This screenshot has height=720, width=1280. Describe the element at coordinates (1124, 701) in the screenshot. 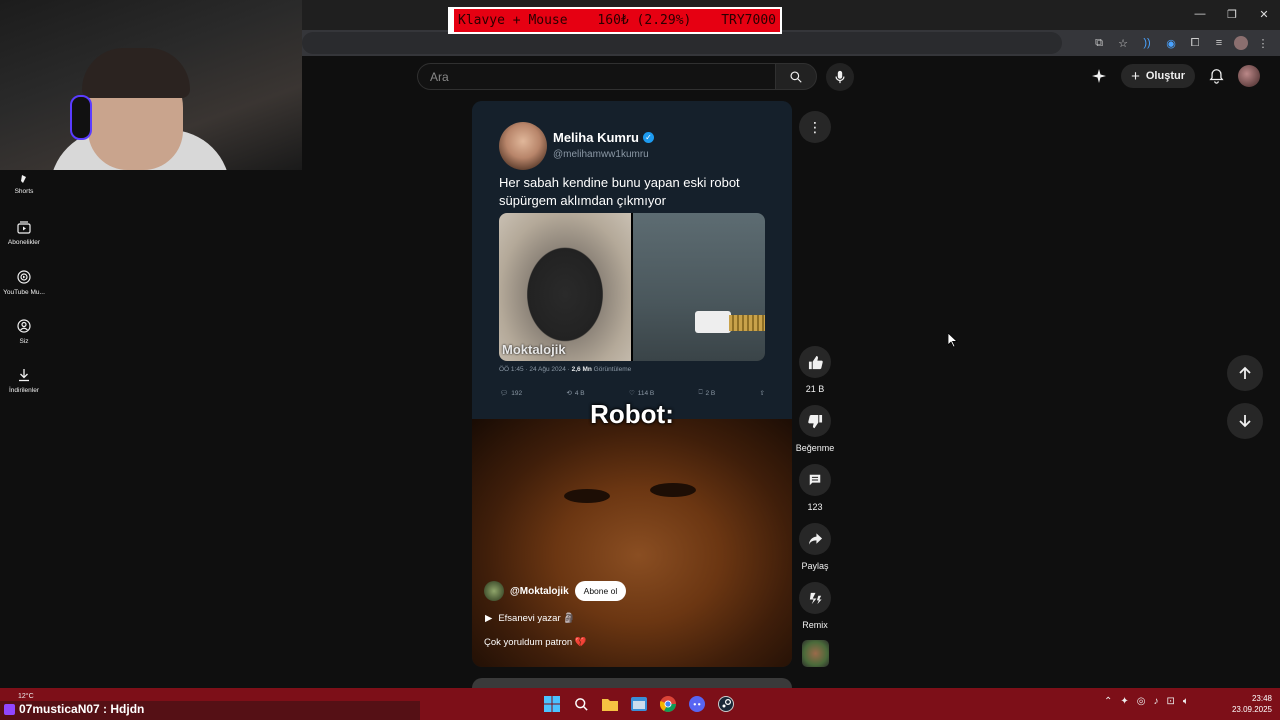

I see `tray-app-icon: ✦` at that location.